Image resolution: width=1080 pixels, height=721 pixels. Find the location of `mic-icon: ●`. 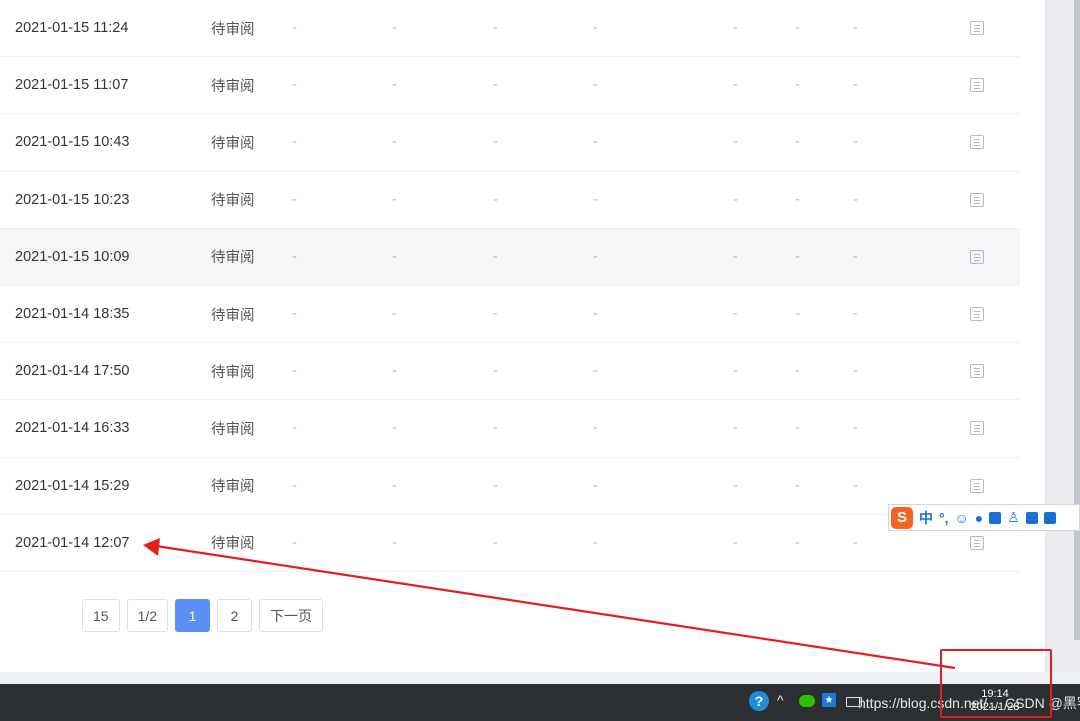

mic-icon: ● is located at coordinates (979, 518).